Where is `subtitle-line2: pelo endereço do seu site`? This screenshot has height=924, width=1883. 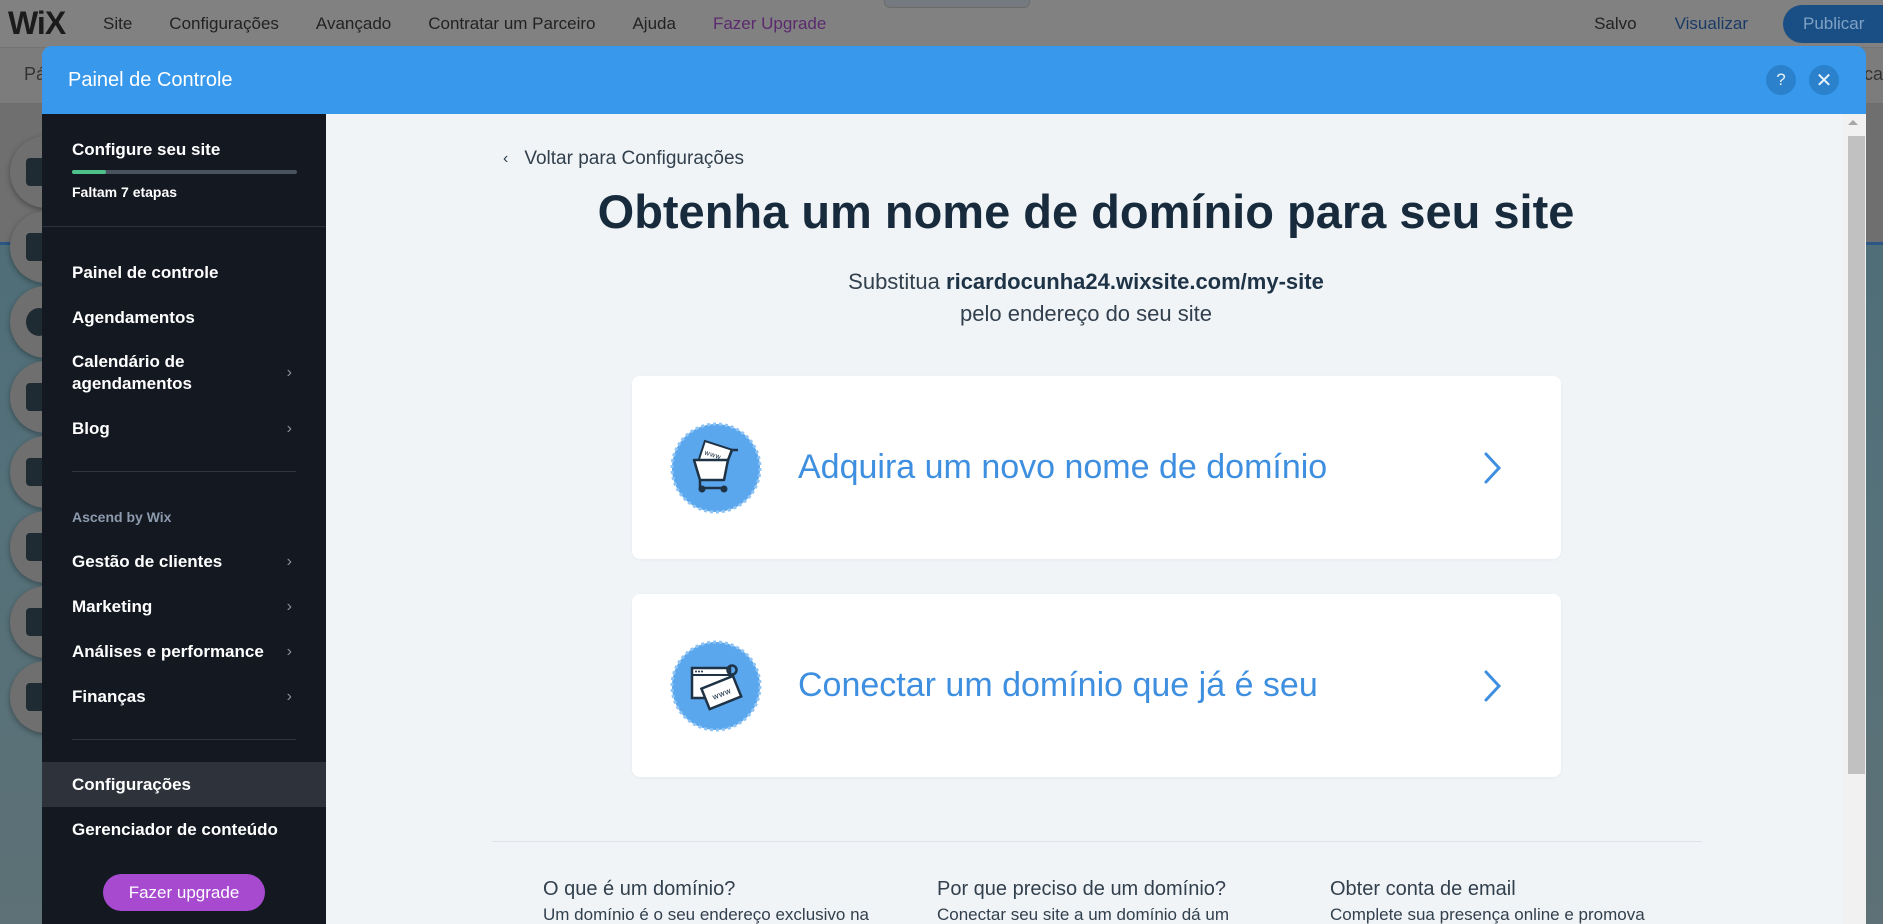 subtitle-line2: pelo endereço do seu site is located at coordinates (1086, 313).